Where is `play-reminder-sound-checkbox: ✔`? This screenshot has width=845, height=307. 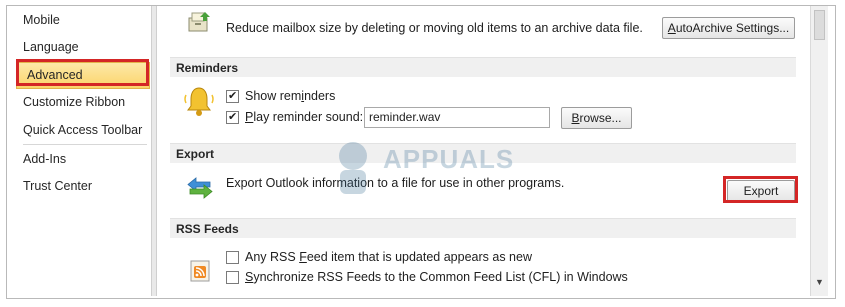 play-reminder-sound-checkbox: ✔ is located at coordinates (232, 117).